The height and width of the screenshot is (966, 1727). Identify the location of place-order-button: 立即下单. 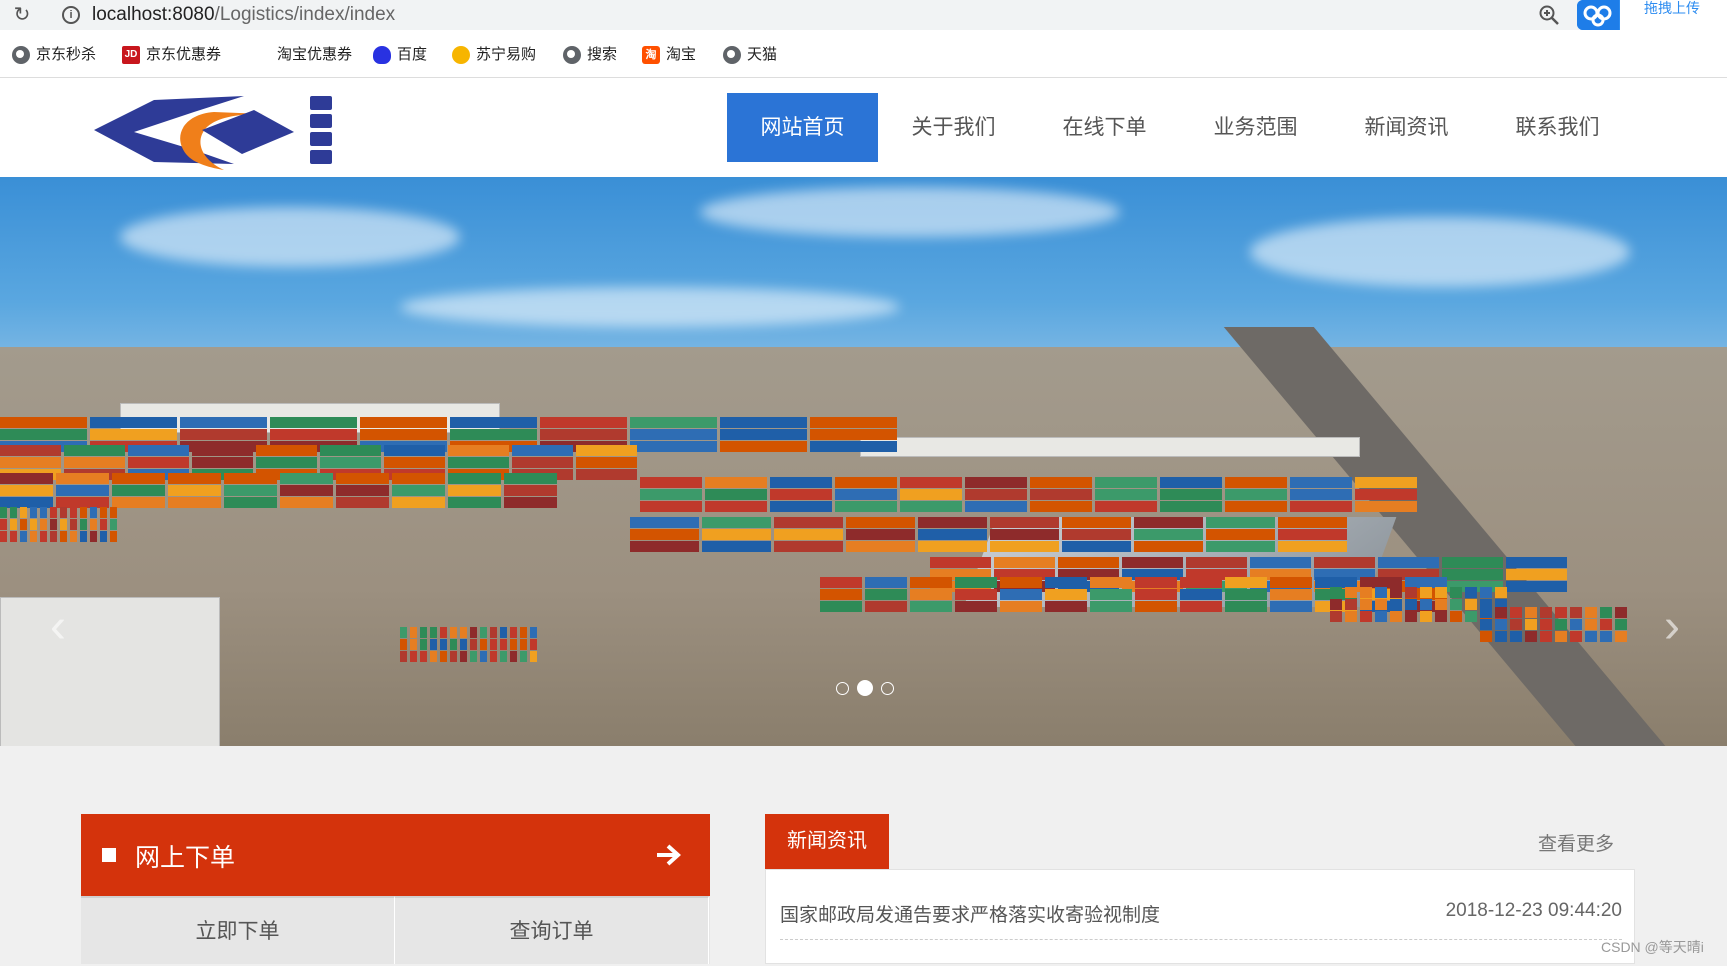
(238, 930).